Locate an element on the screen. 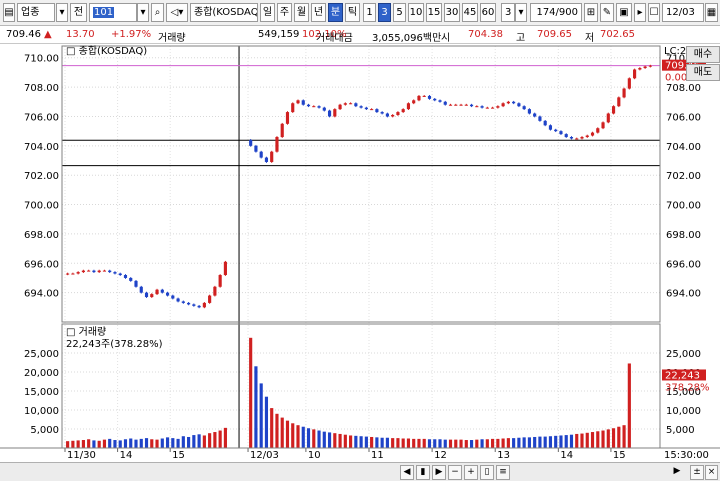 The height and width of the screenshot is (481, 720). count-field: 174/900 is located at coordinates (556, 12).